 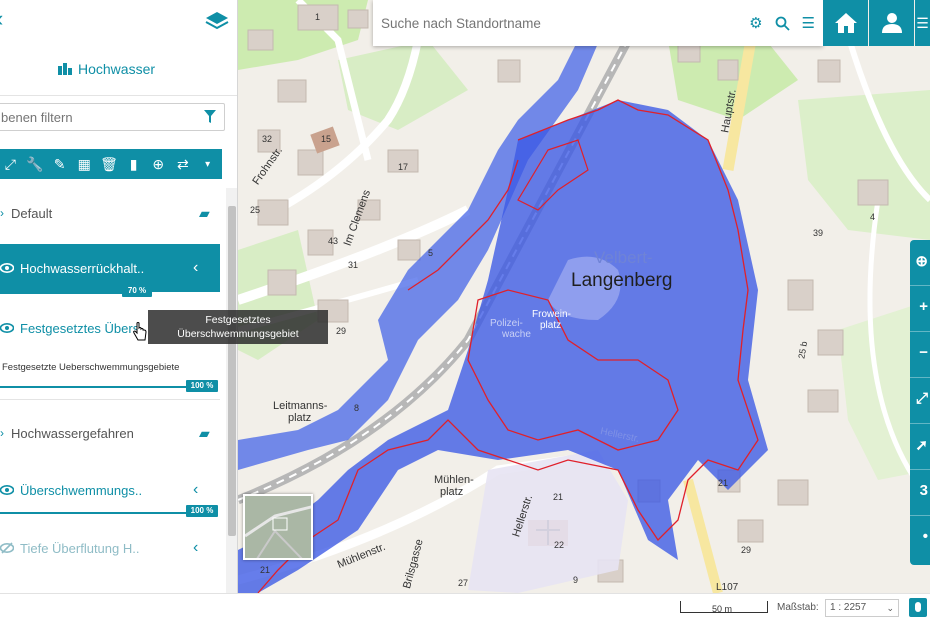 I want to click on gear-icon: ⚙, so click(x=755, y=23).